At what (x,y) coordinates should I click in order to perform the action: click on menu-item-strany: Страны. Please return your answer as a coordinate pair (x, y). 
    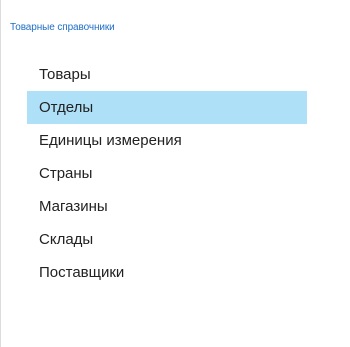
    Looking at the image, I should click on (167, 173).